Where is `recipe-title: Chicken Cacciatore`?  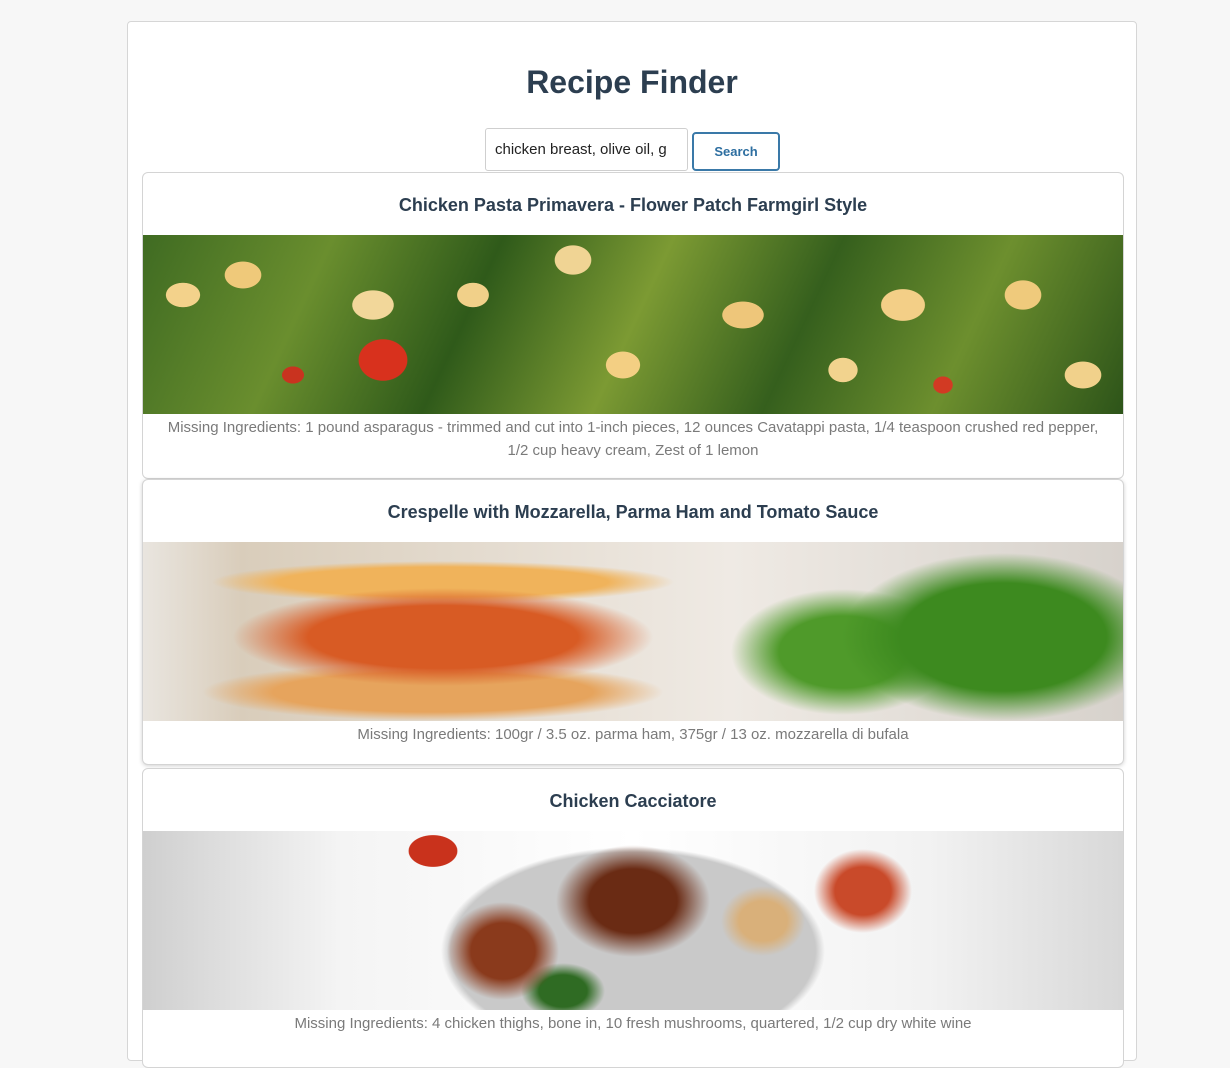
recipe-title: Chicken Cacciatore is located at coordinates (633, 801).